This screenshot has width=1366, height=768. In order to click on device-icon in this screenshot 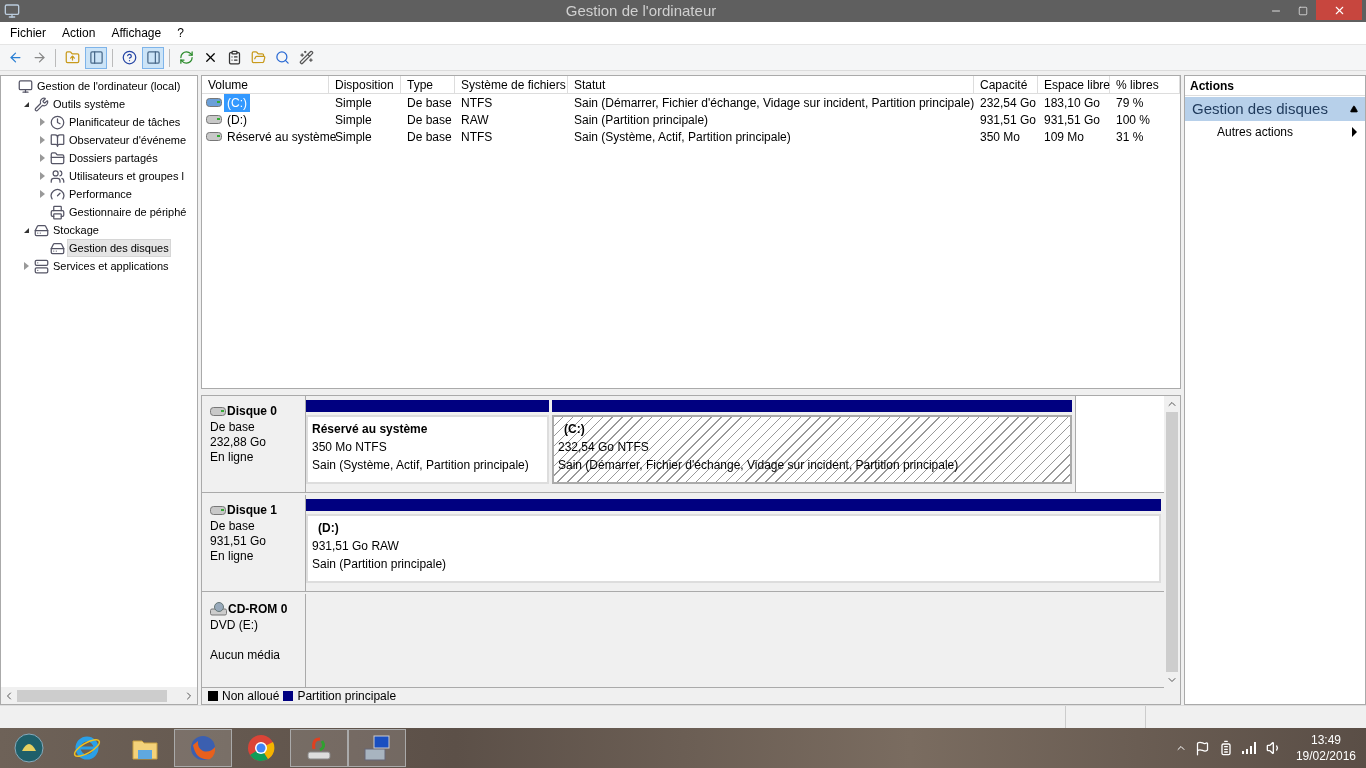, I will do `click(57, 212)`.